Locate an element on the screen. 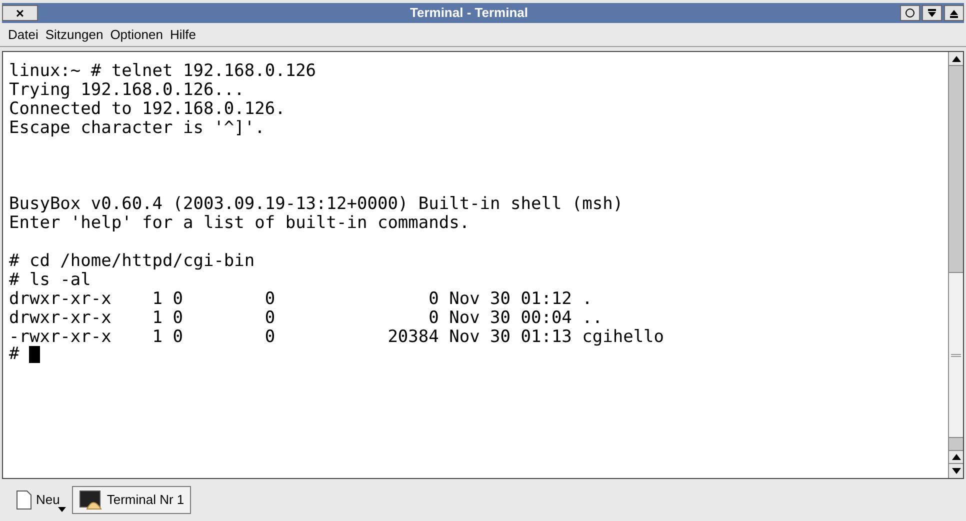 Image resolution: width=966 pixels, height=521 pixels. terminal-line: BusyBox v0.60.4 (2003.09.19-13:12+0000) Built-in shell (msh) is located at coordinates (316, 204).